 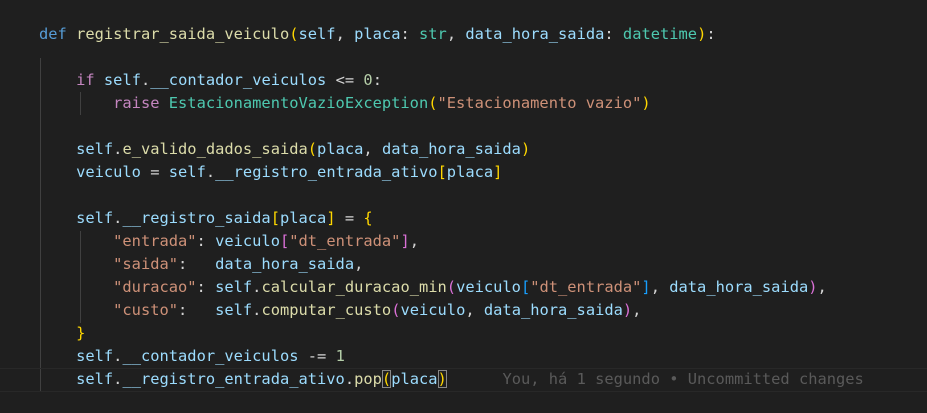 I want to click on code-line-3: if self.__contador_veiculos <= 0:, so click(x=191, y=80).